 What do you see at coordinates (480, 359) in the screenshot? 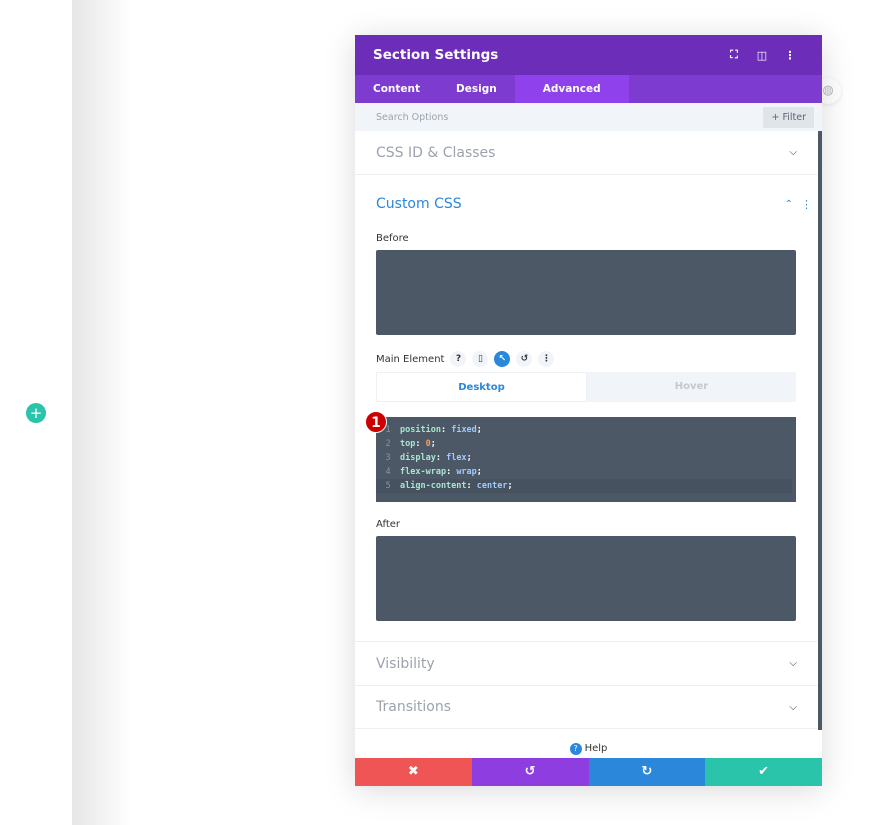
I see `responsive-icon: ▯` at bounding box center [480, 359].